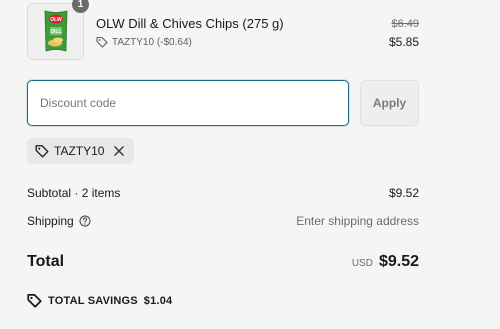  I want to click on product-flavor-text: DILL, so click(55, 32).